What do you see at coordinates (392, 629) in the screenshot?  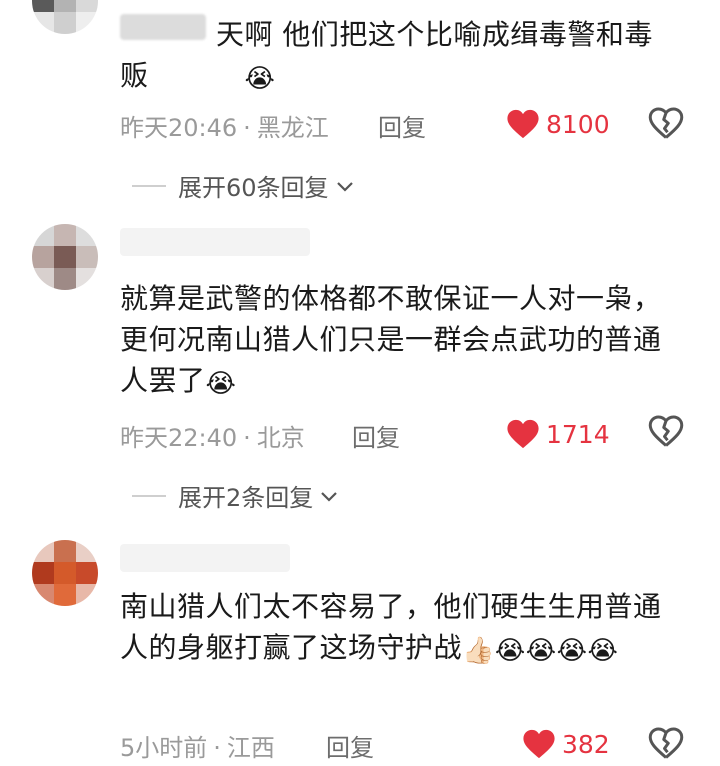 I see `comment-text: 南山猎人们太不容易了，他们硬生生用普通人的身躯打赢了这场守护战👍🏻😭😭😭😭` at bounding box center [392, 629].